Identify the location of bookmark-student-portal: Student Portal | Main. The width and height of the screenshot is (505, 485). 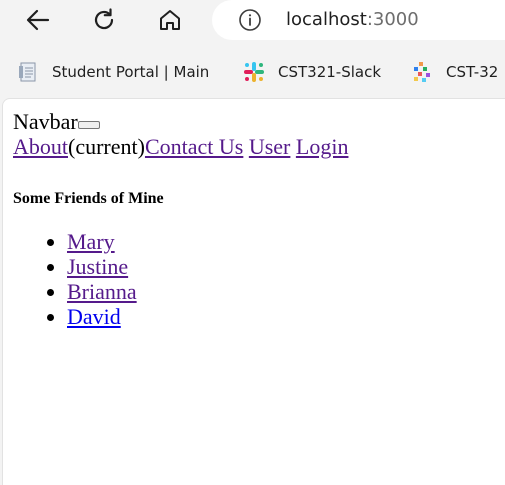
(112, 72).